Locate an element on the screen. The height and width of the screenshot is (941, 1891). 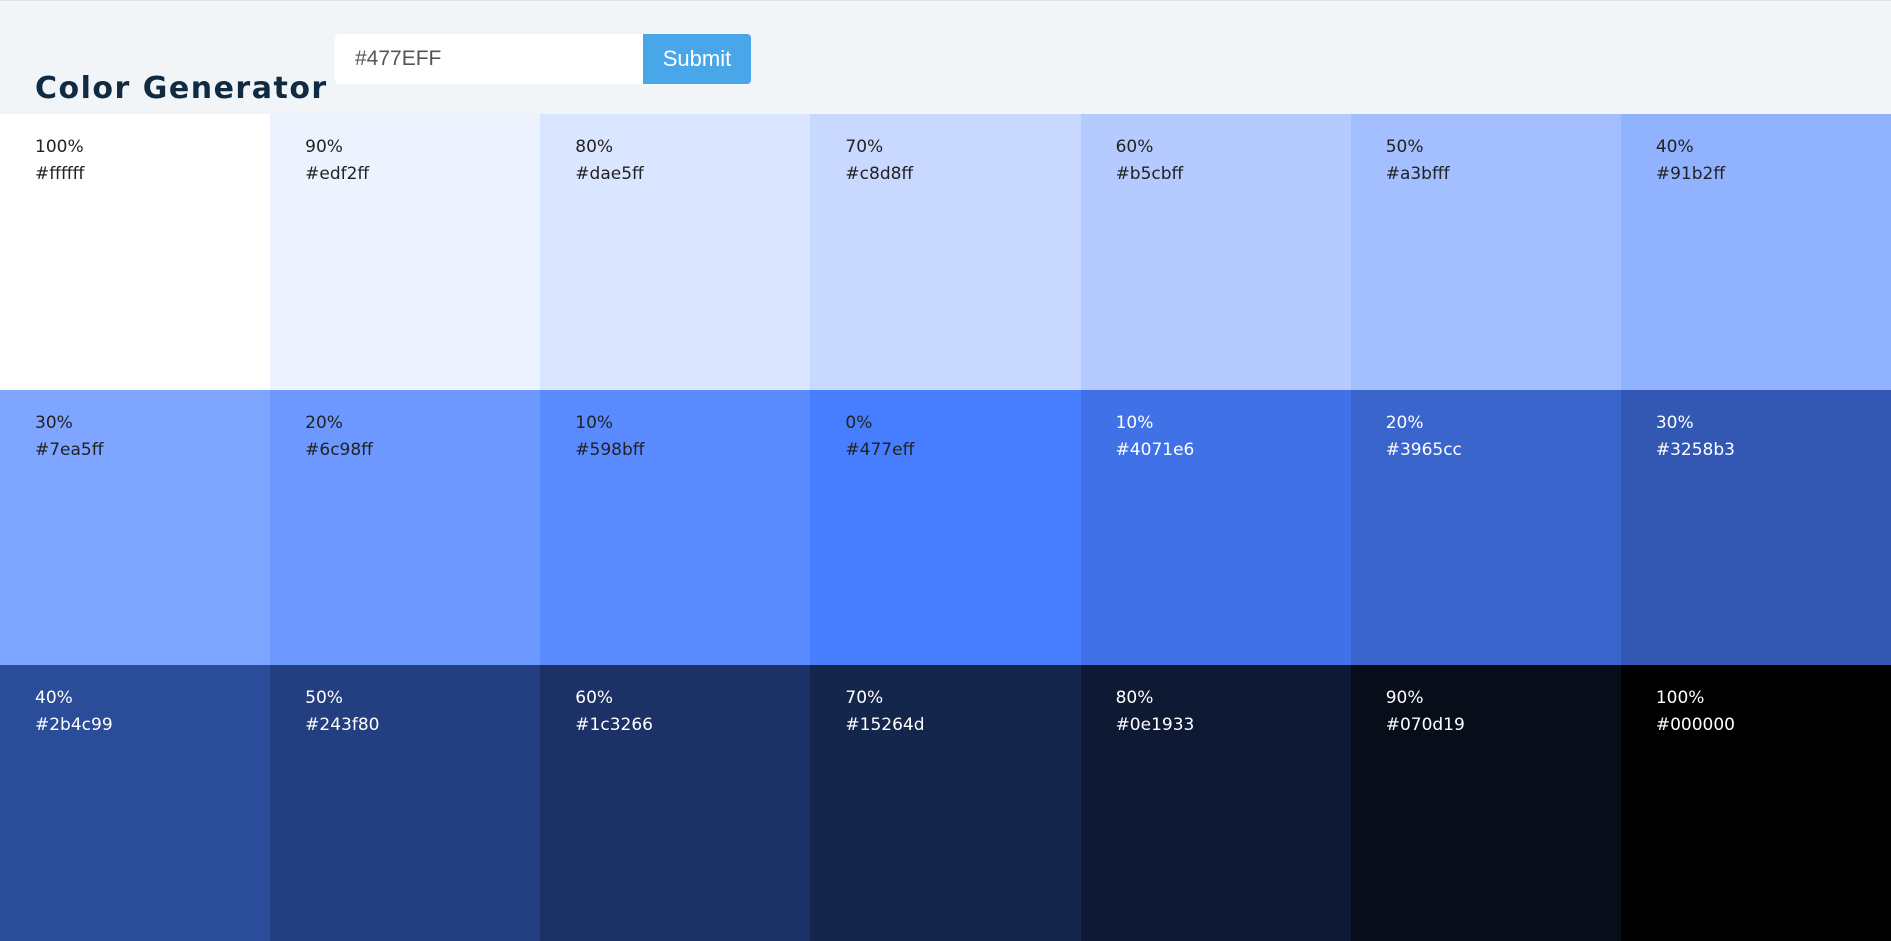
swatch-hex: #3258b3 is located at coordinates (1695, 449).